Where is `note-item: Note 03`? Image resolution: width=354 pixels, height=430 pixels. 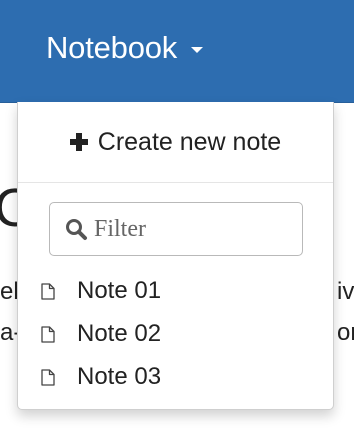 note-item: Note 03 is located at coordinates (175, 377).